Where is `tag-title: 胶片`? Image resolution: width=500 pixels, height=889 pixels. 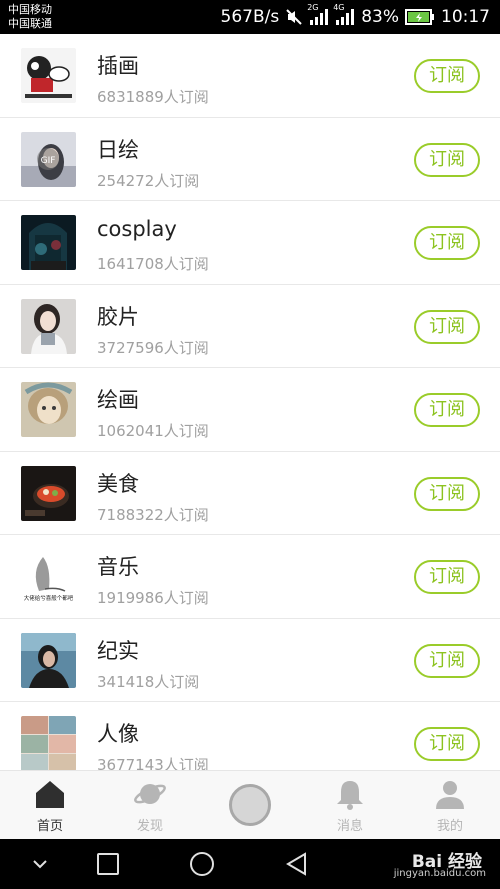
tag-title: 胶片 is located at coordinates (118, 316).